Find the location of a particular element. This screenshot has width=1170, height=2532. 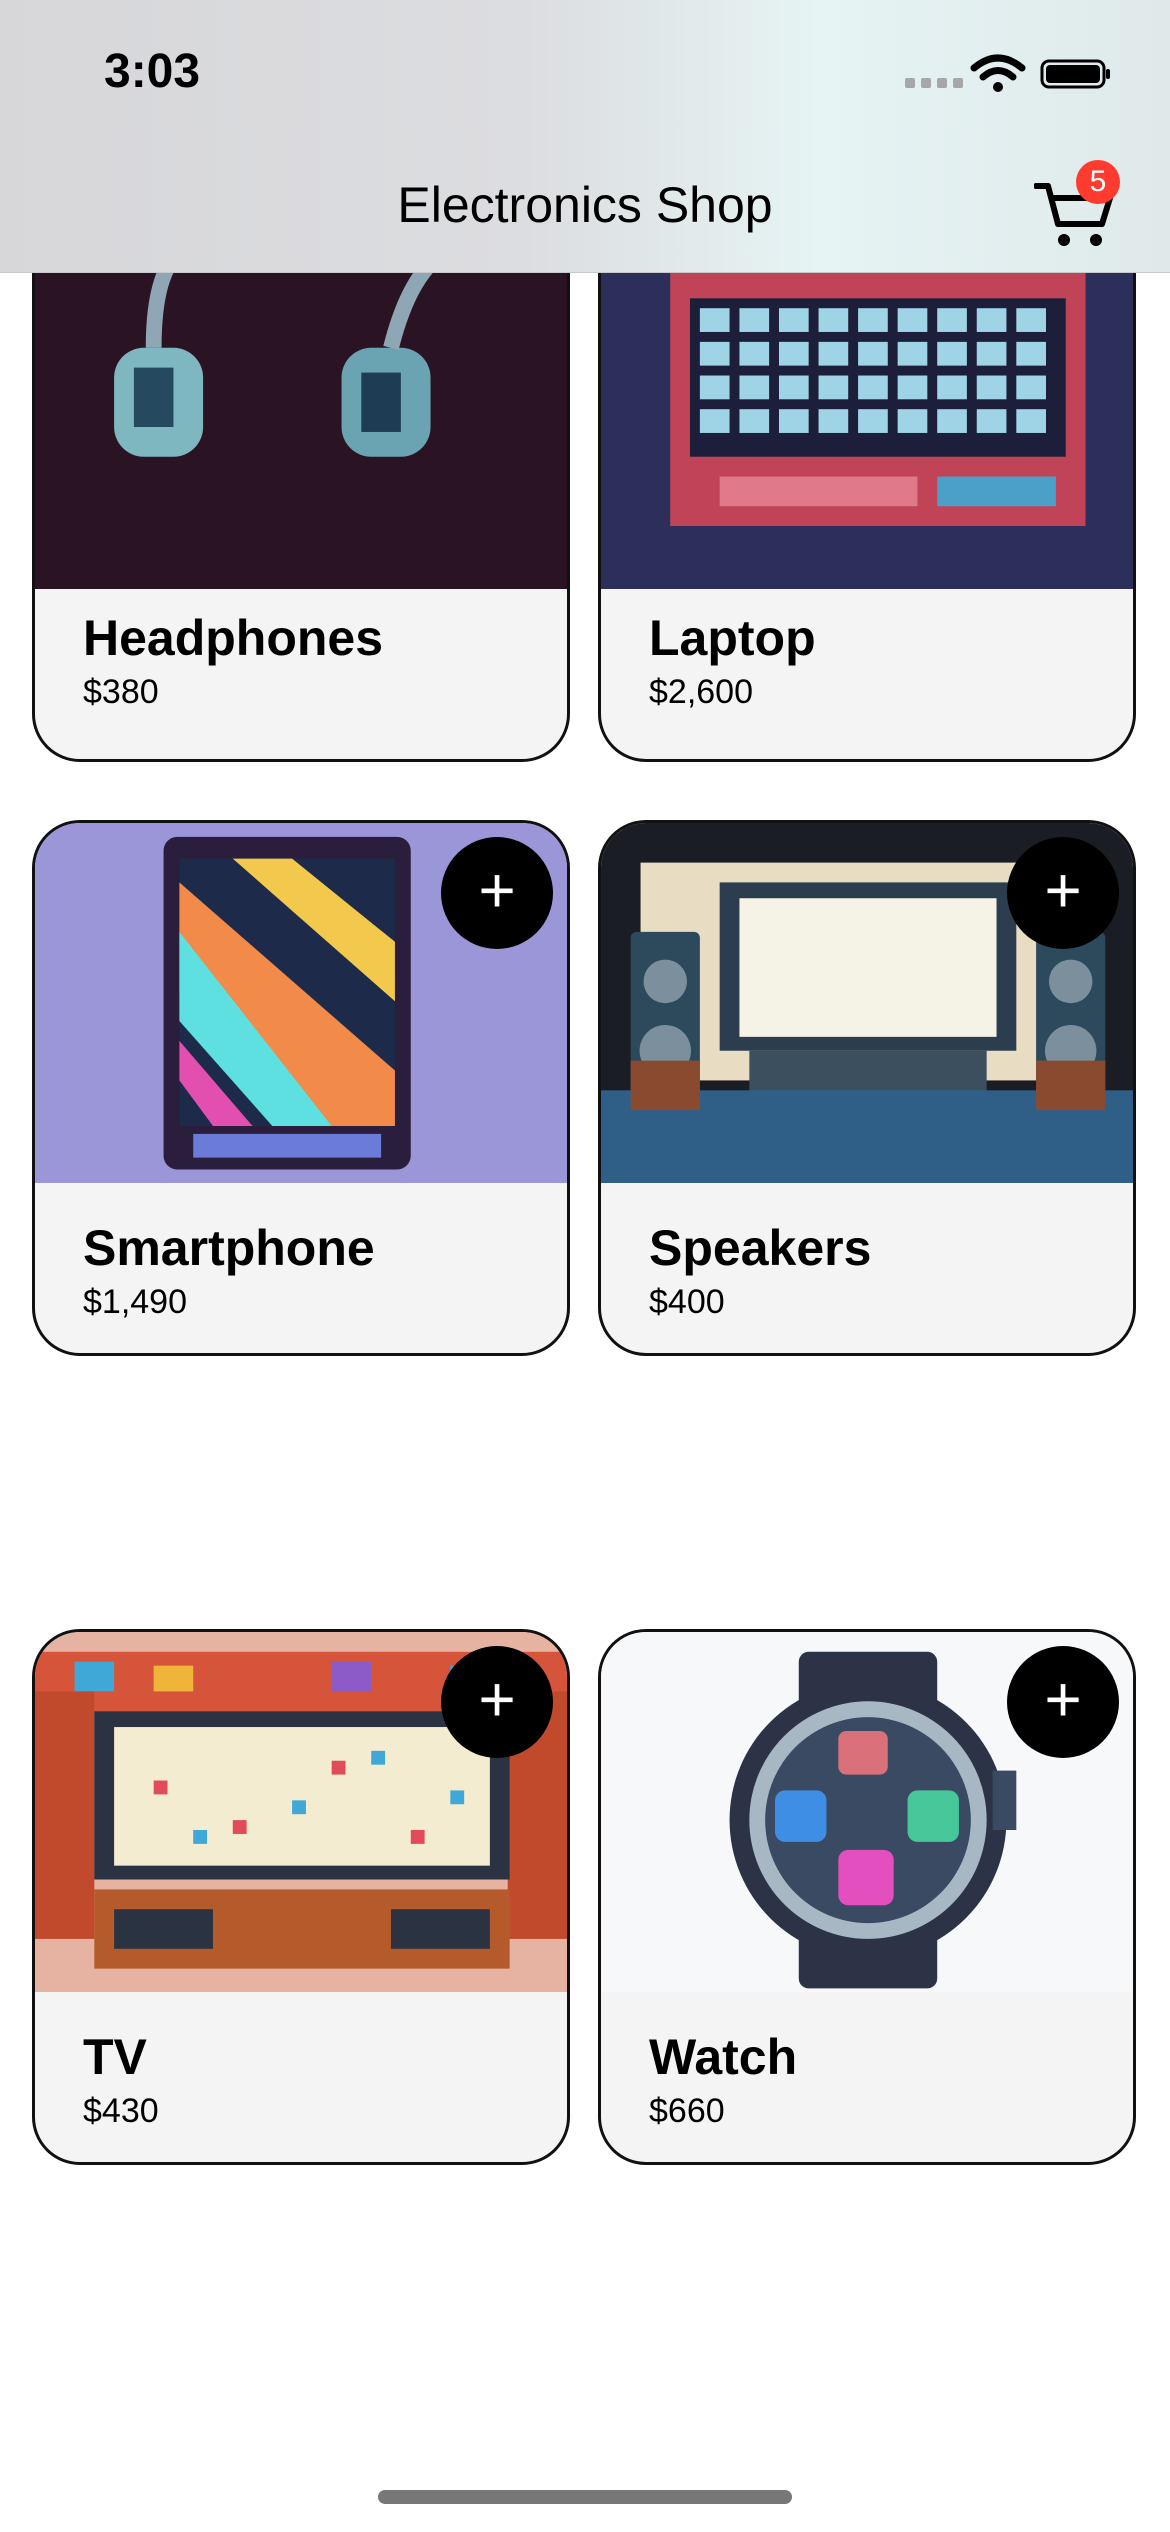

product-price: $660 is located at coordinates (687, 2111).